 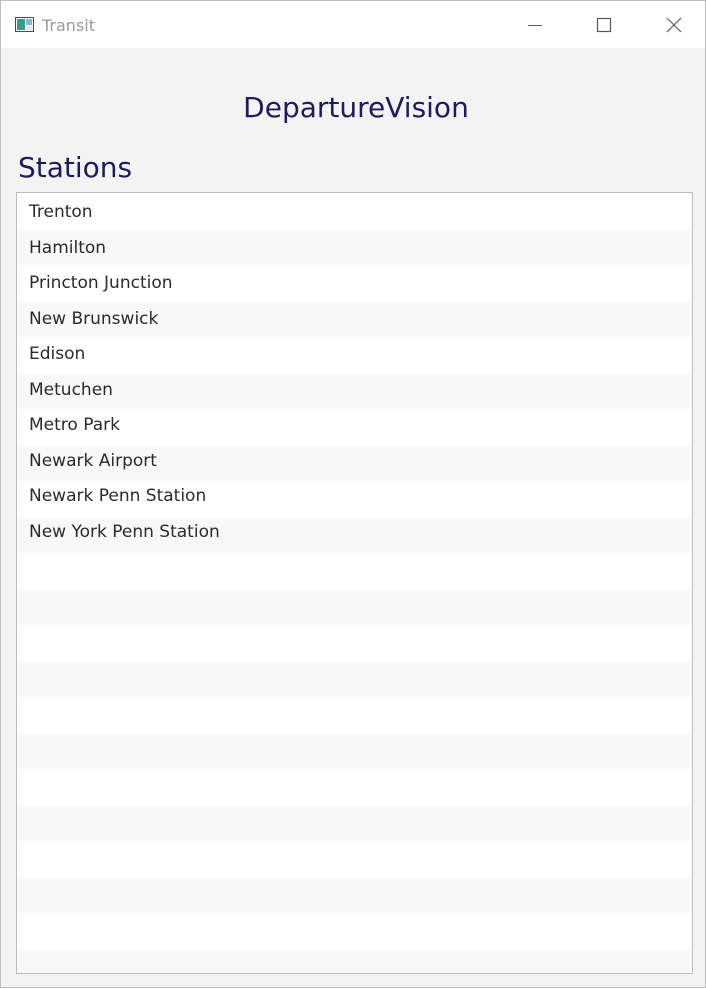 I want to click on list-item: Trenton, so click(x=354, y=211).